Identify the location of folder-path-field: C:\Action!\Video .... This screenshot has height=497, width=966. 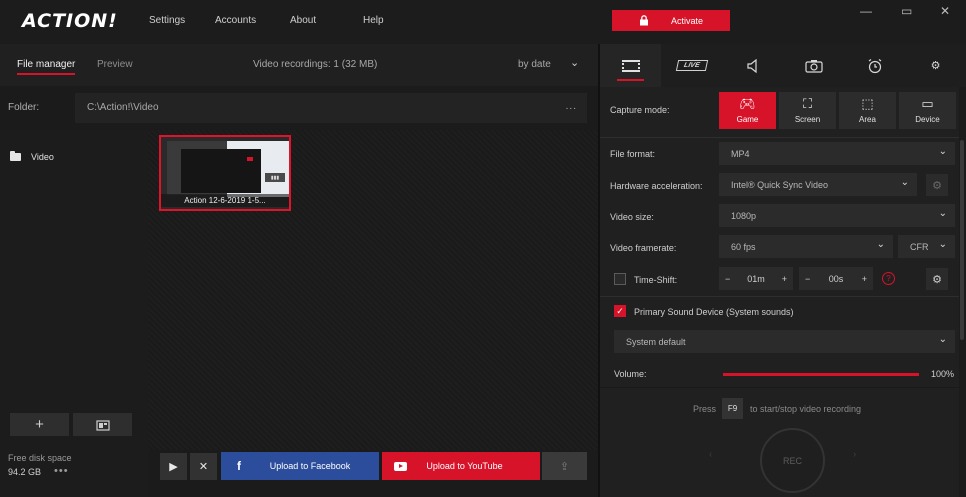
(331, 108).